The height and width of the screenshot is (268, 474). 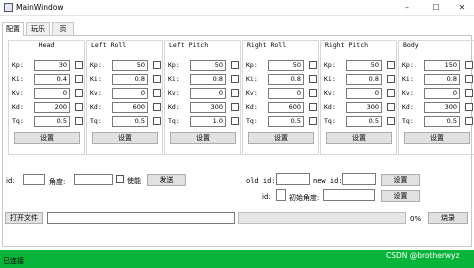 I want to click on burn-button: 烧录, so click(x=448, y=218).